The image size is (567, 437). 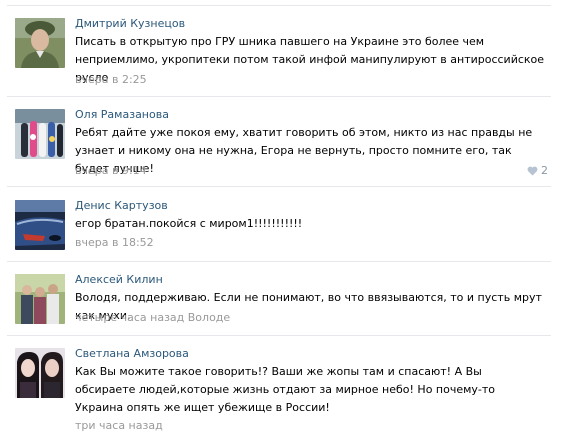 I want to click on comment-time-label: вчера в 18:52, so click(x=114, y=242).